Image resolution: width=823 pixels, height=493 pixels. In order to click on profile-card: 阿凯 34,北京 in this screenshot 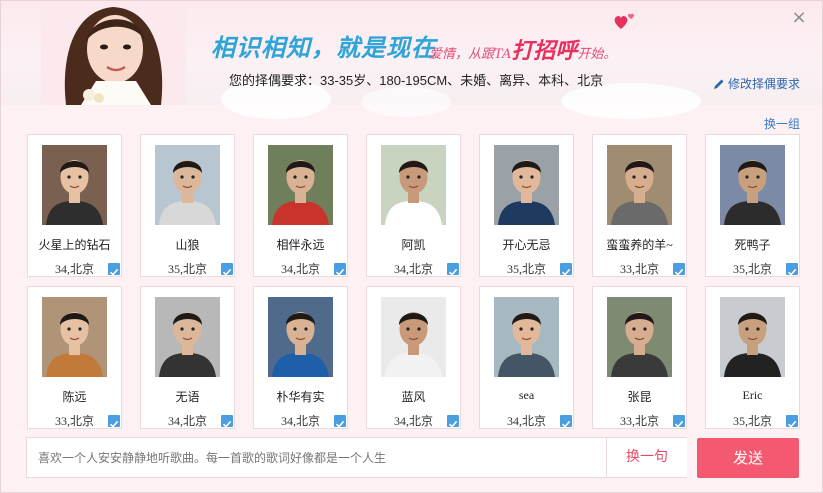, I will do `click(413, 205)`.